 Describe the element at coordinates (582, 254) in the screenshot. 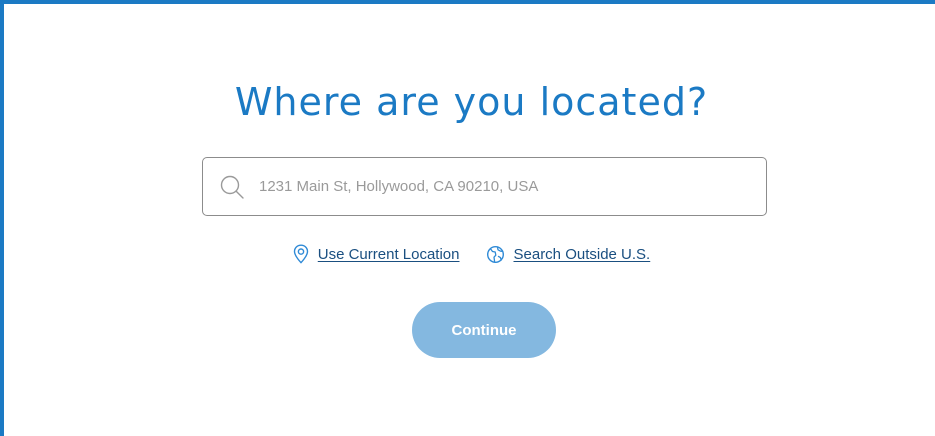

I see `search-outside-us-label: Search Outside U.S.` at that location.